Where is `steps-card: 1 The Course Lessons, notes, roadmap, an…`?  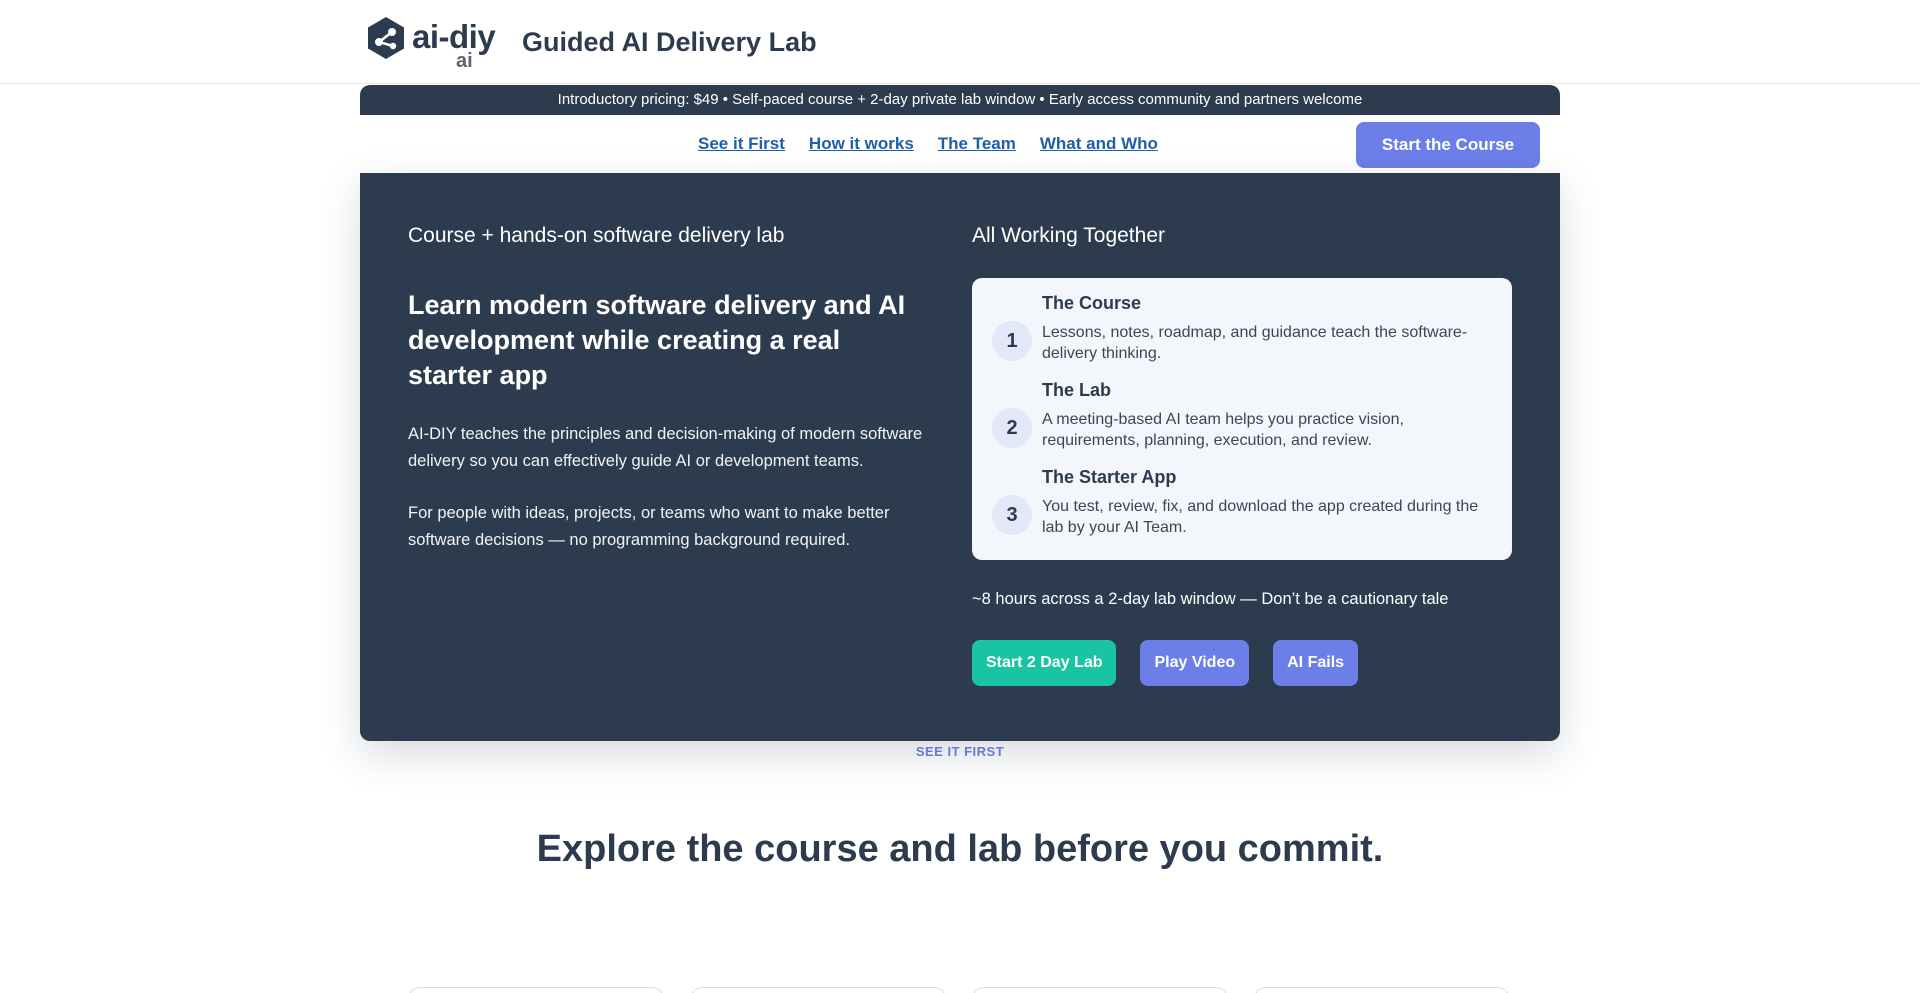 steps-card: 1 The Course Lessons, notes, roadmap, an… is located at coordinates (1242, 419).